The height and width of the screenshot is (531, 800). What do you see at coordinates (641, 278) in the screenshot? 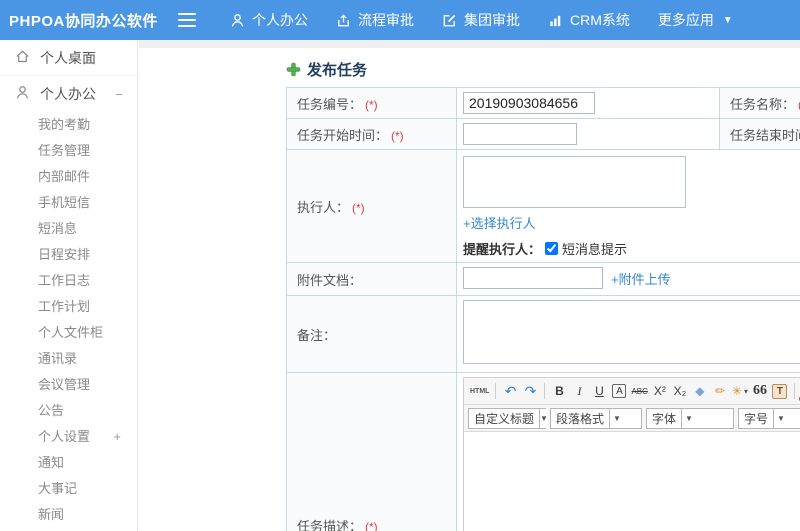
I see `attachment-upload-link: +附件上传` at bounding box center [641, 278].